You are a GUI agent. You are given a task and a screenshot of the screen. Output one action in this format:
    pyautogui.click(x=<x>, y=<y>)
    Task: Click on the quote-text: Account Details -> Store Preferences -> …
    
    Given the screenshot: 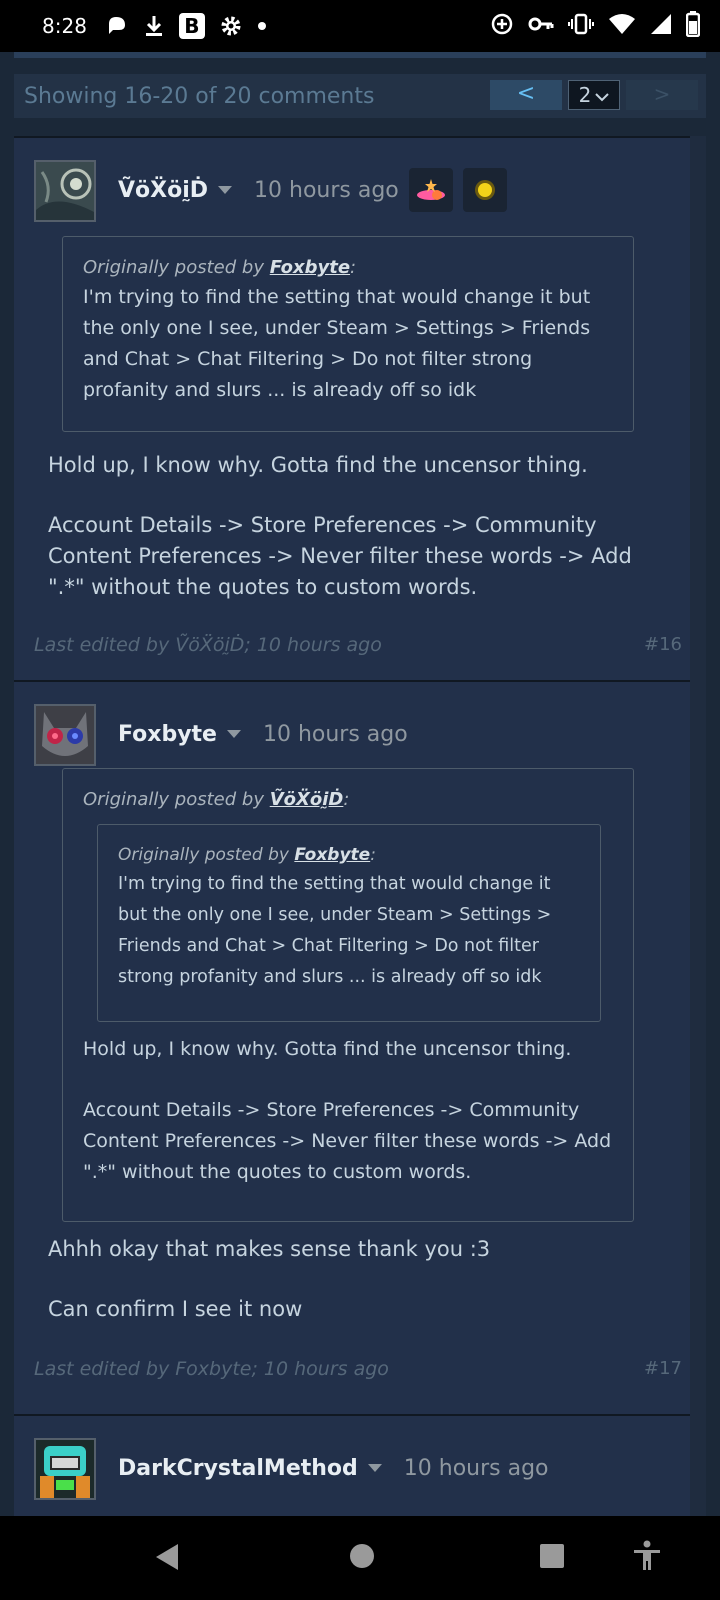 What is the action you would take?
    pyautogui.click(x=347, y=1141)
    